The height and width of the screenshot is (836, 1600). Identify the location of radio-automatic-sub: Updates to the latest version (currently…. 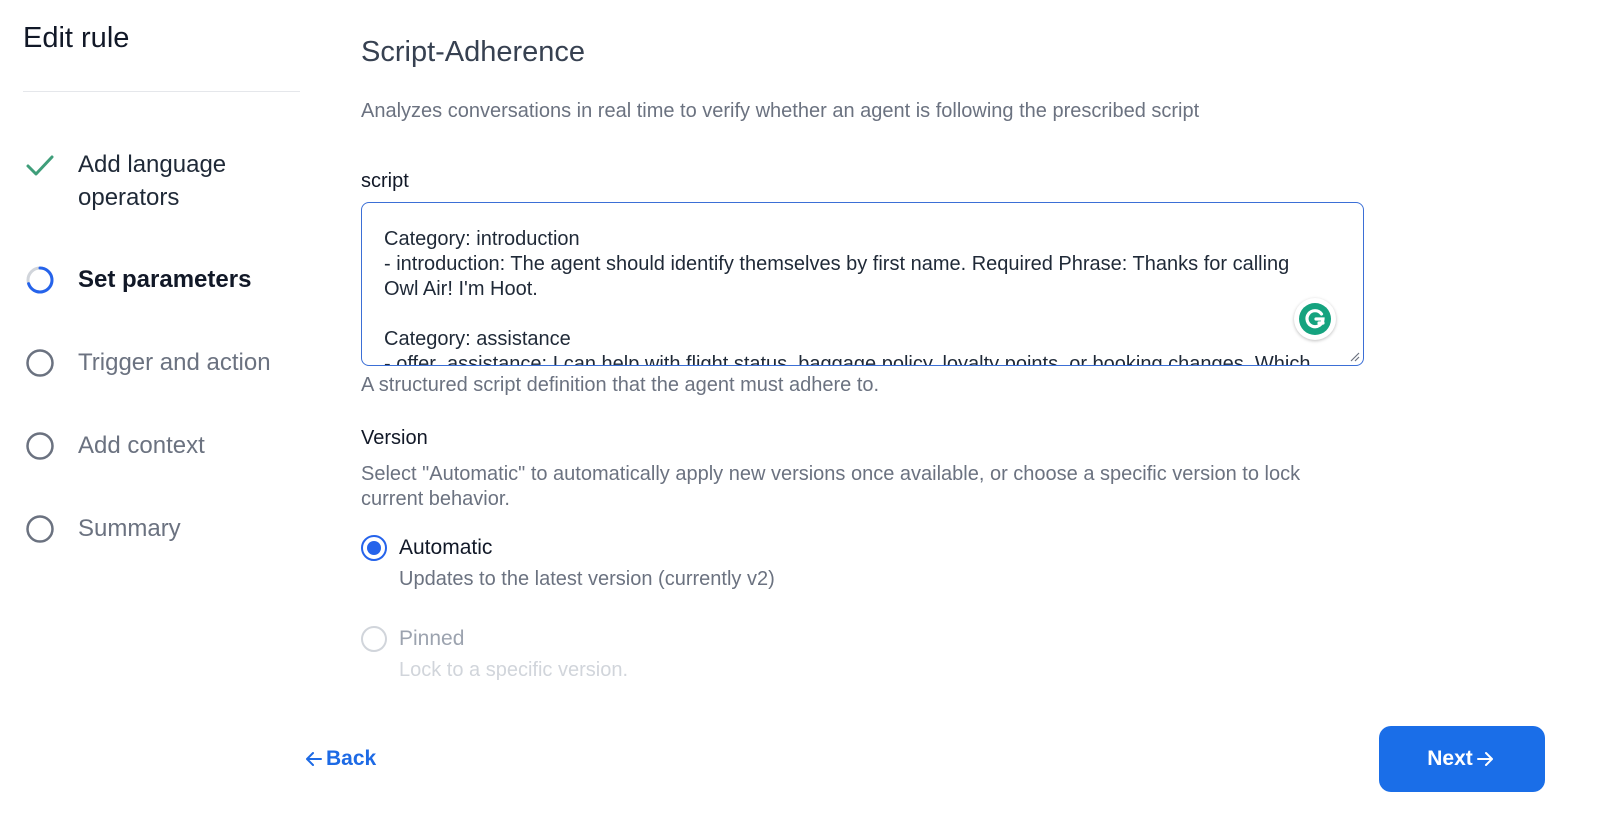
(587, 579).